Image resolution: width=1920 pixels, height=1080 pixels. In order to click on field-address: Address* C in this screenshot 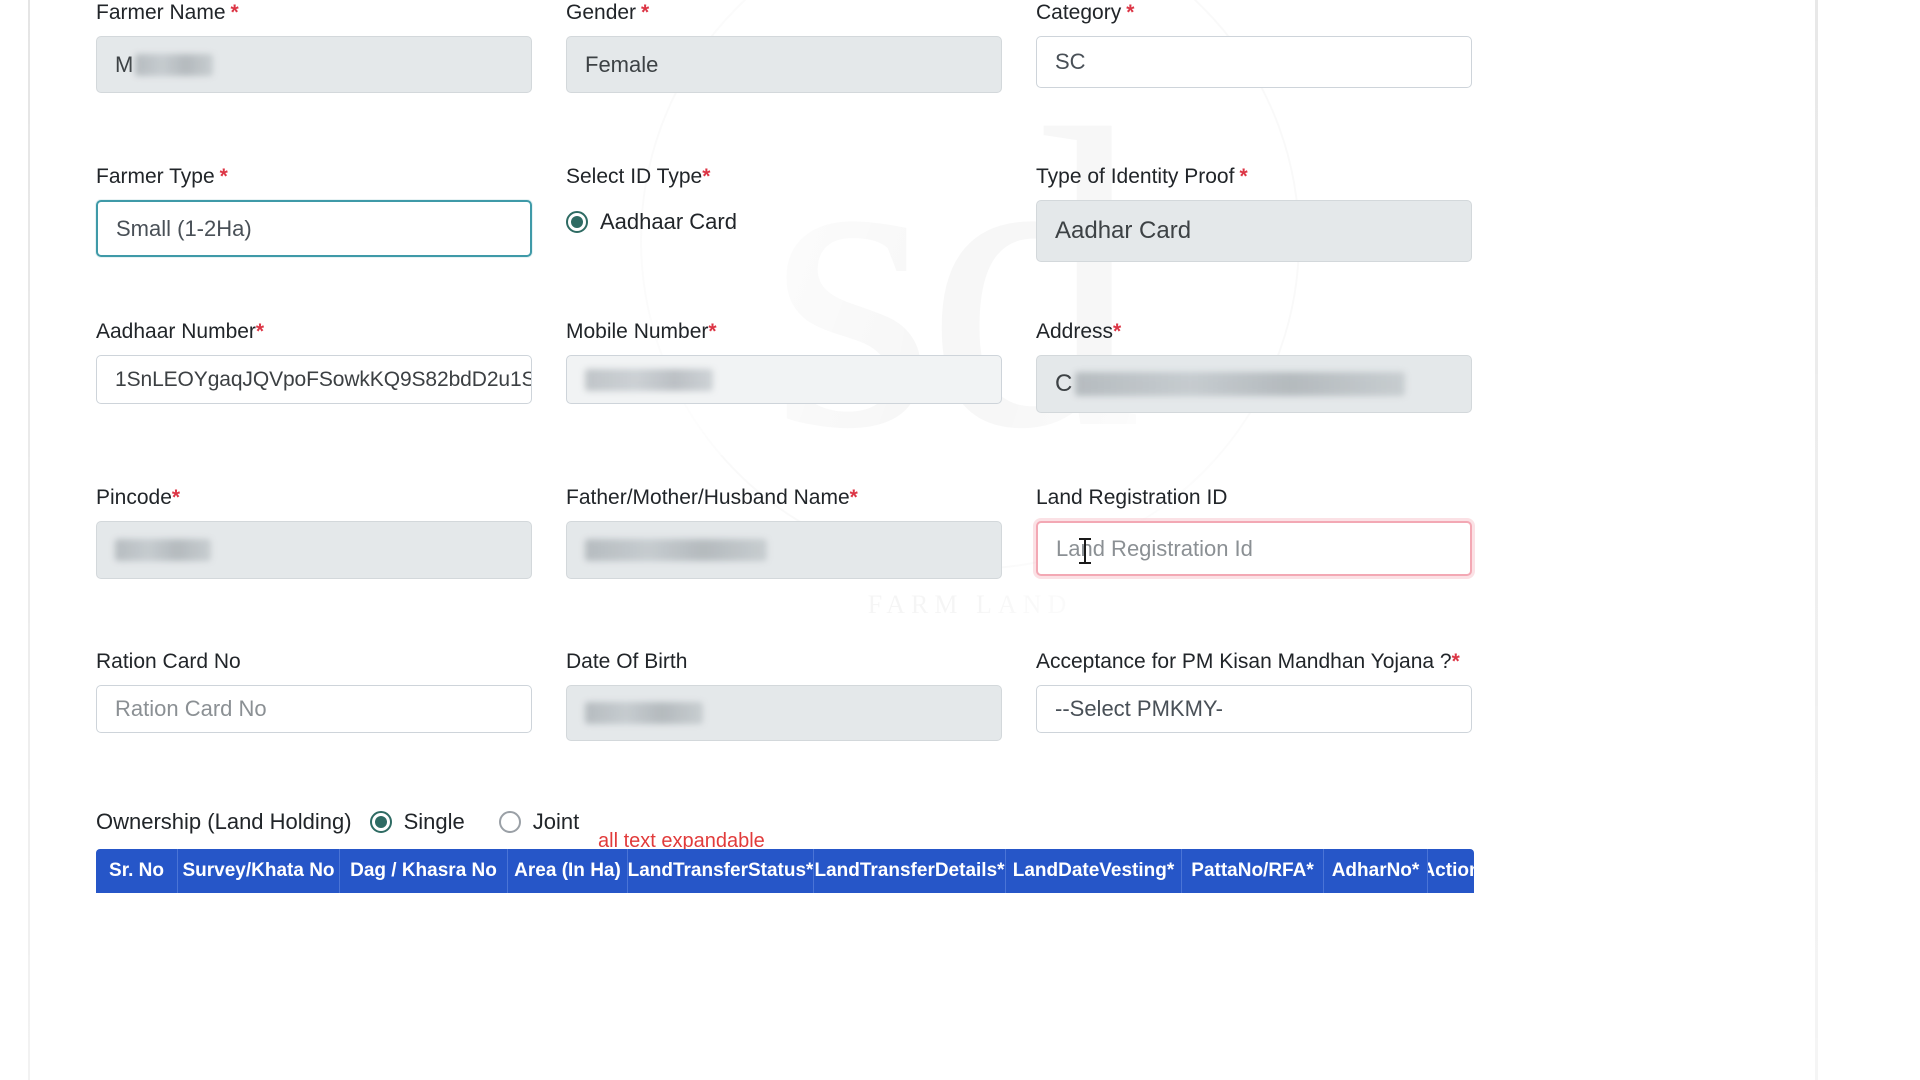, I will do `click(1254, 366)`.